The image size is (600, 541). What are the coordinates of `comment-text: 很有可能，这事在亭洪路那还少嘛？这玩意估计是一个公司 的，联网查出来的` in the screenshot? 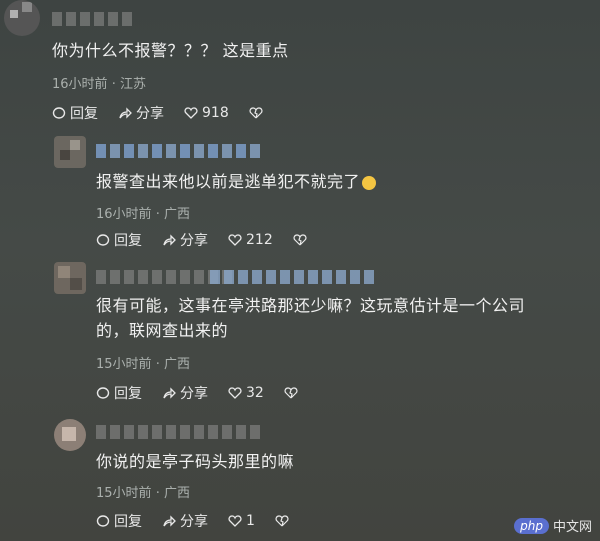 It's located at (310, 318).